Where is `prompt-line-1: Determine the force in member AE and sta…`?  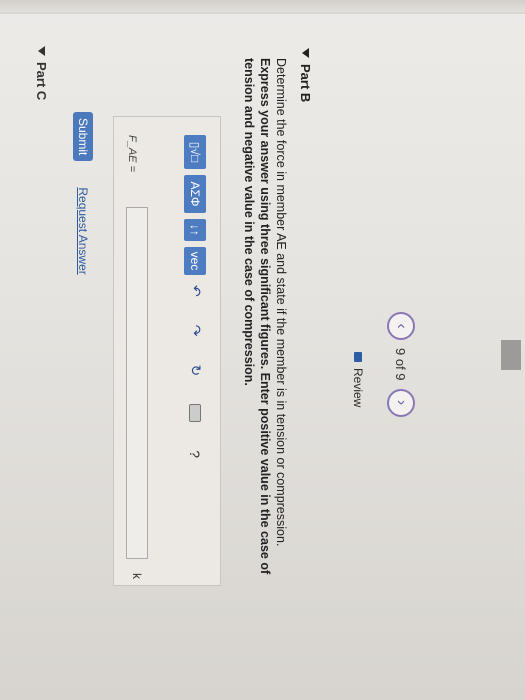
prompt-line-1: Determine the force in member AE and sta… is located at coordinates (281, 302).